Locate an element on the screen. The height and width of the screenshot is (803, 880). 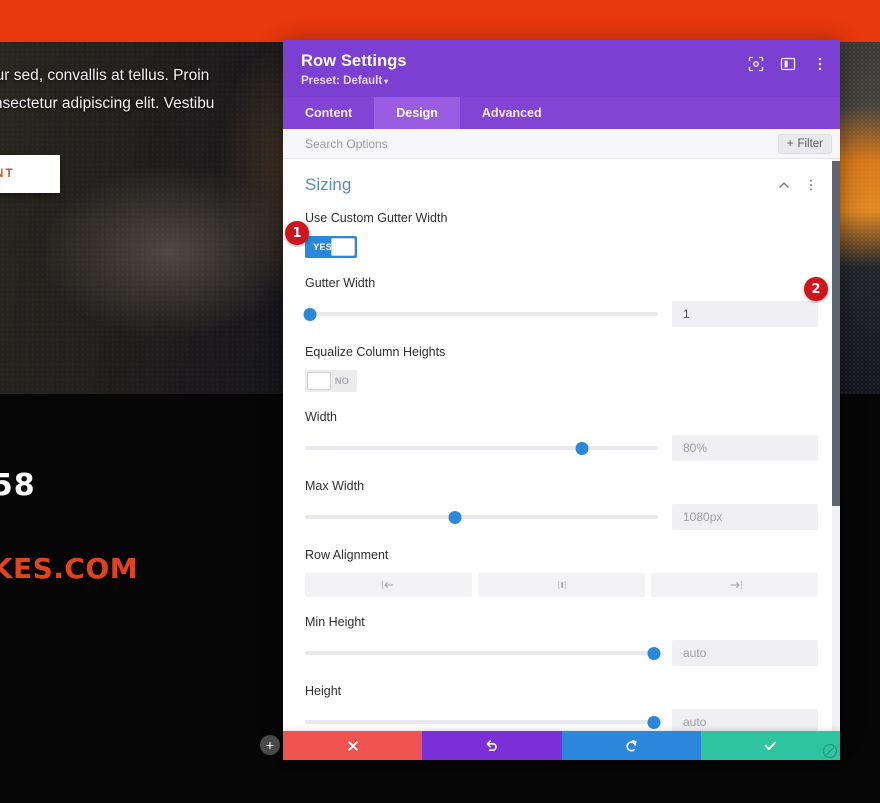
undo-icon is located at coordinates (492, 745).